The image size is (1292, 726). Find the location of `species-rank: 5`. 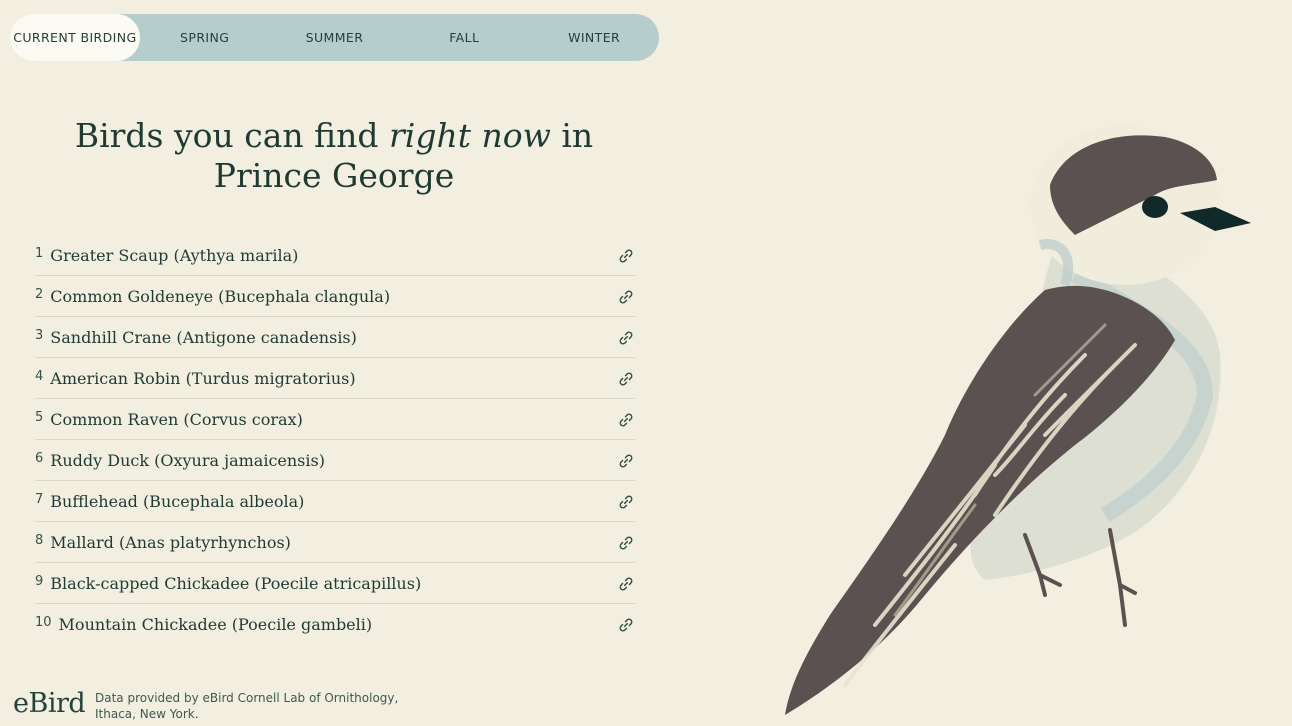

species-rank: 5 is located at coordinates (39, 417).